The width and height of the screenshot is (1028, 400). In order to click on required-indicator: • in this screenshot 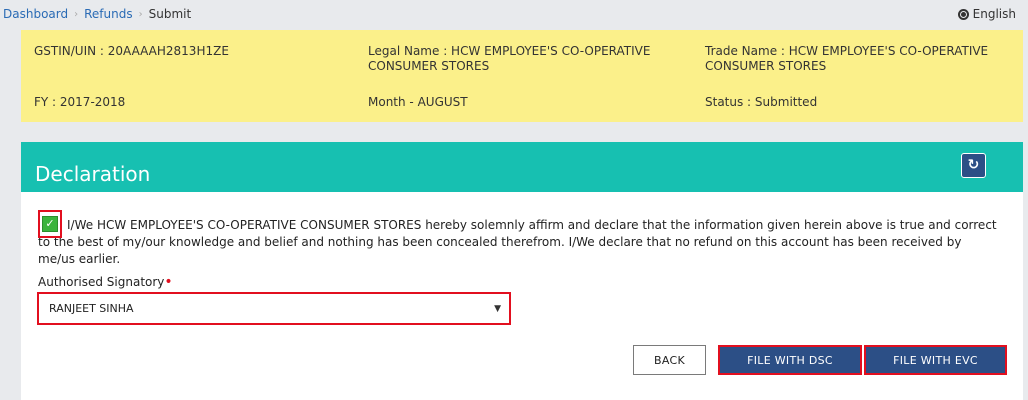, I will do `click(168, 282)`.